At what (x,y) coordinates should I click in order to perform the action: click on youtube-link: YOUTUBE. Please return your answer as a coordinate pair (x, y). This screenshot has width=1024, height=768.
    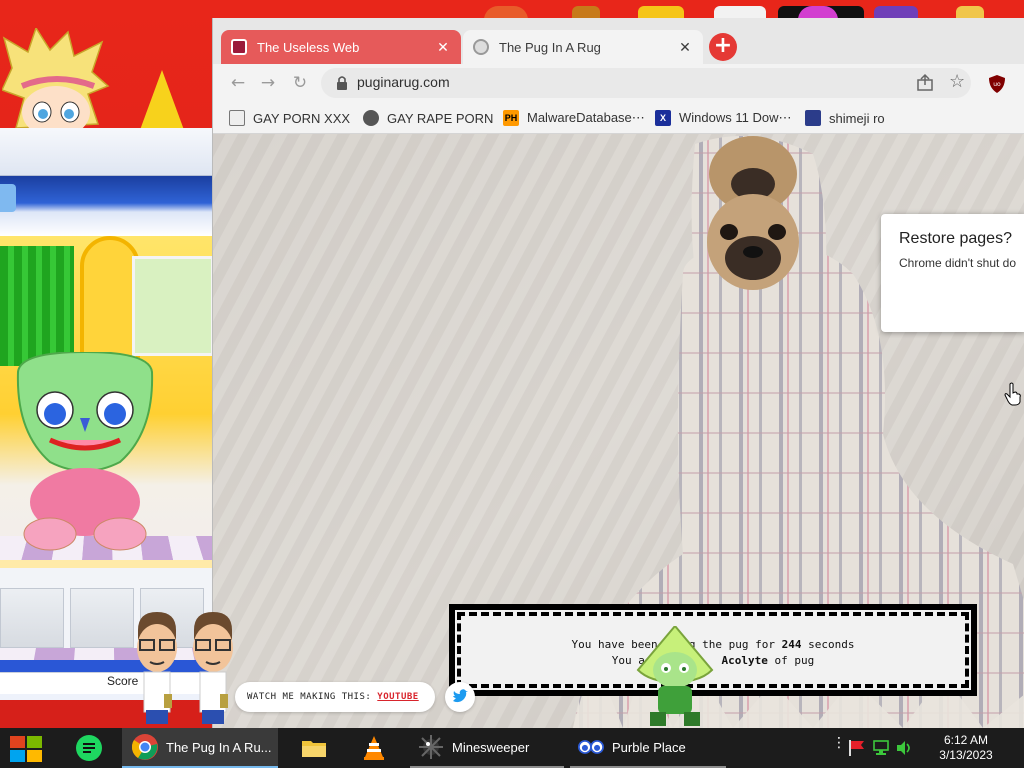
    Looking at the image, I should click on (397, 697).